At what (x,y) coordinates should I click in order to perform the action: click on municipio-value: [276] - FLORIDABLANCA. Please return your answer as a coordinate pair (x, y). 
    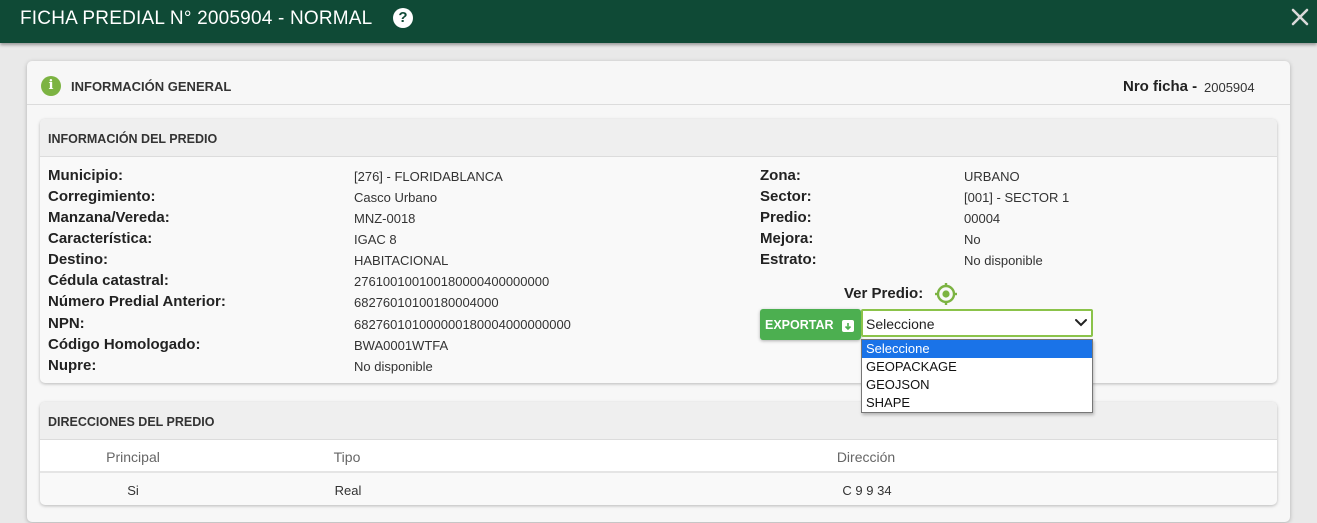
    Looking at the image, I should click on (428, 176).